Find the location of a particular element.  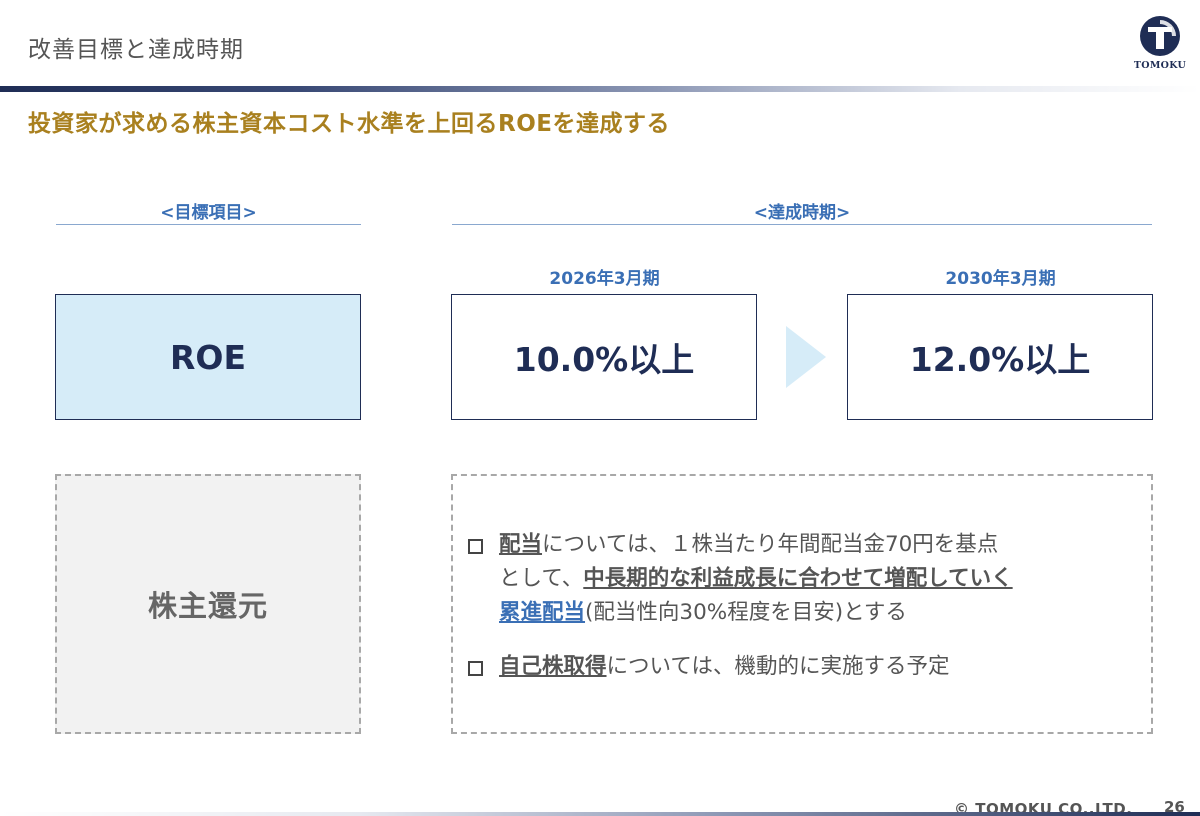

shareholder-return-box: 株主還元 is located at coordinates (208, 604).